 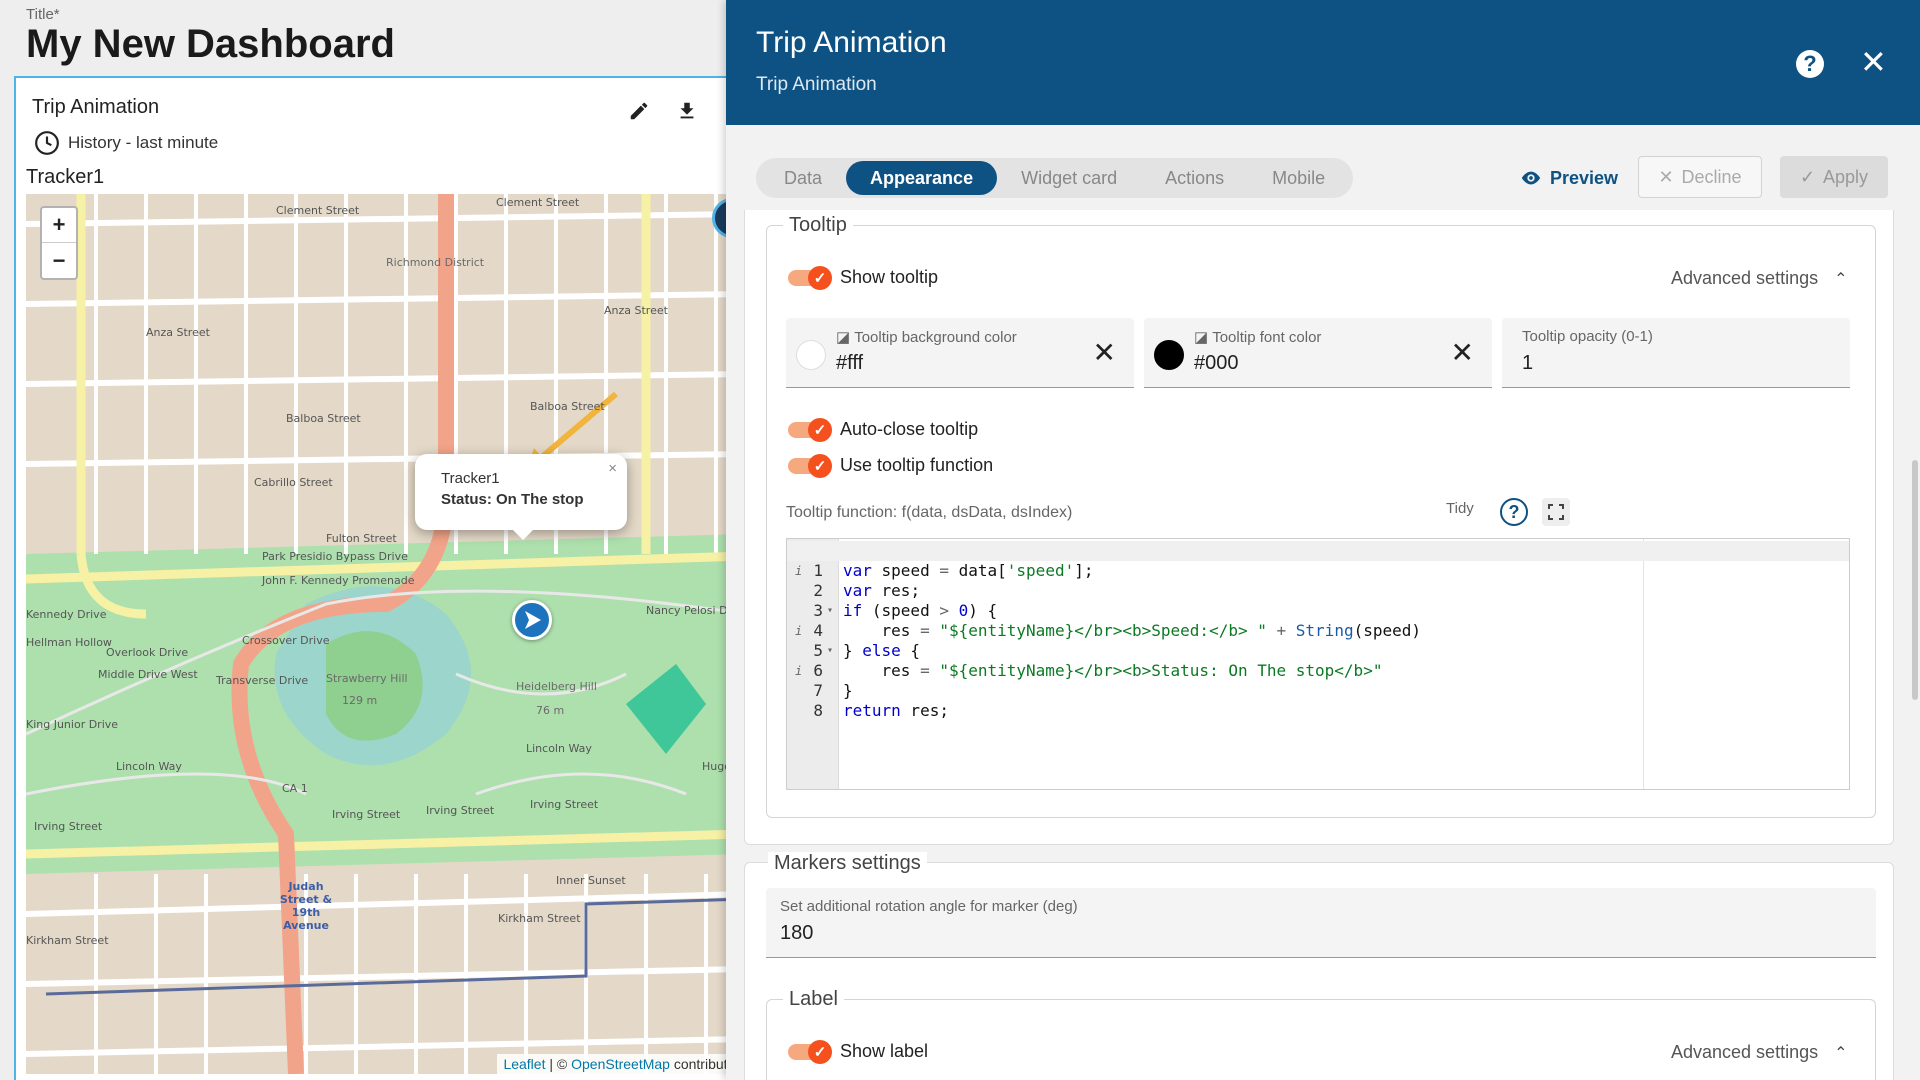 What do you see at coordinates (1873, 62) in the screenshot?
I see `close-panel-icon: ✕` at bounding box center [1873, 62].